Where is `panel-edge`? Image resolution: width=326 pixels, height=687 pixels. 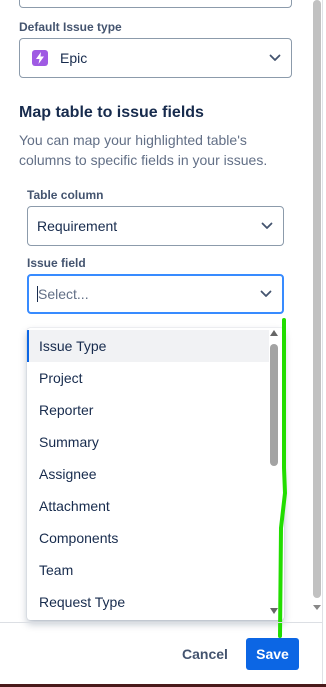 panel-edge is located at coordinates (322, 343).